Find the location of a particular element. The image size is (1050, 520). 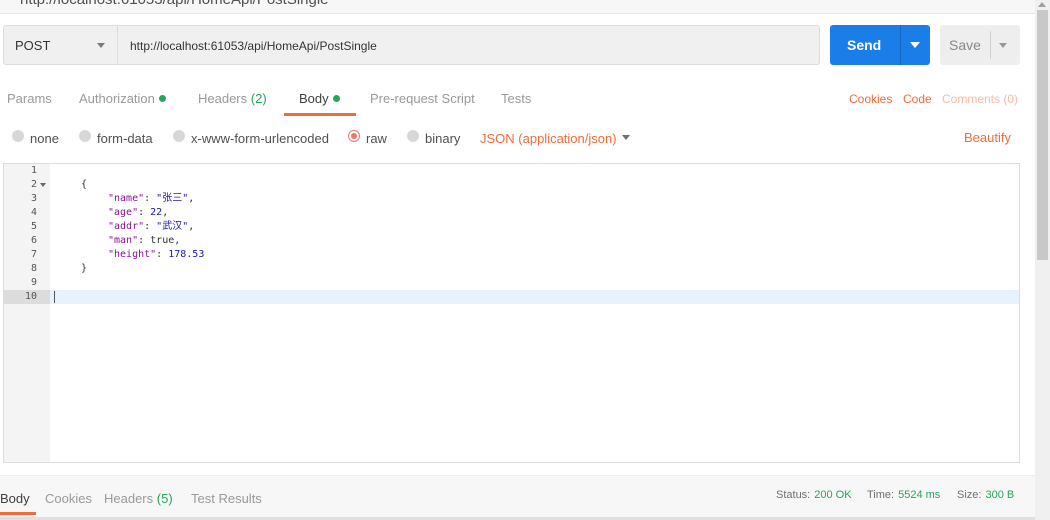

json-value: "武汉" is located at coordinates (172, 226).